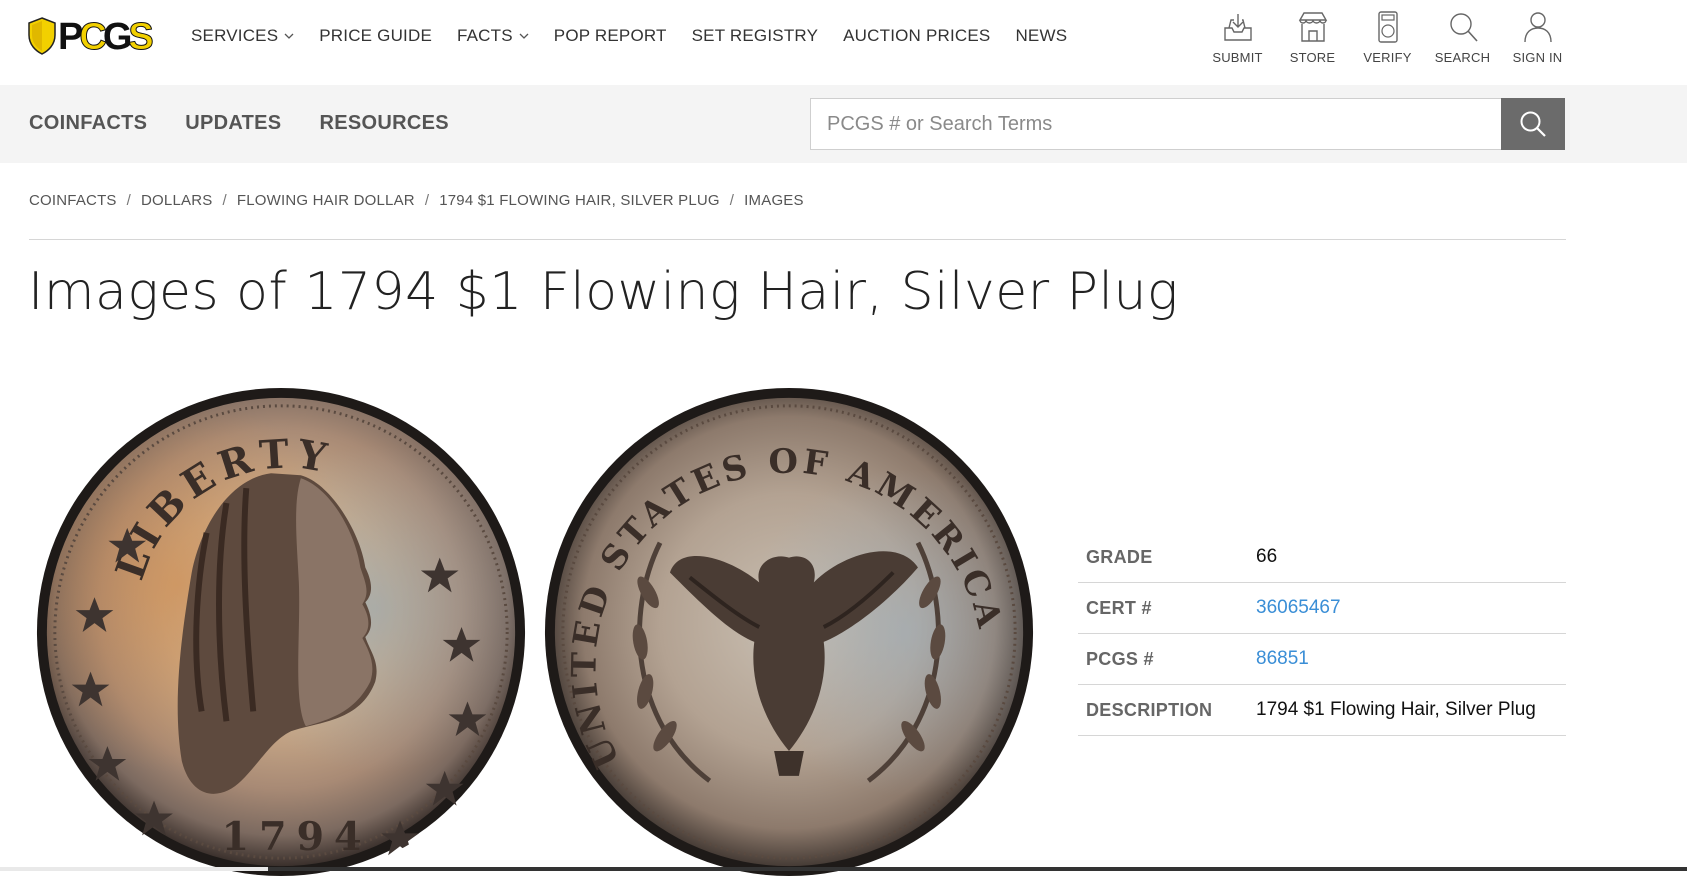 The image size is (1687, 880). I want to click on shield-logo-icon, so click(42, 36).